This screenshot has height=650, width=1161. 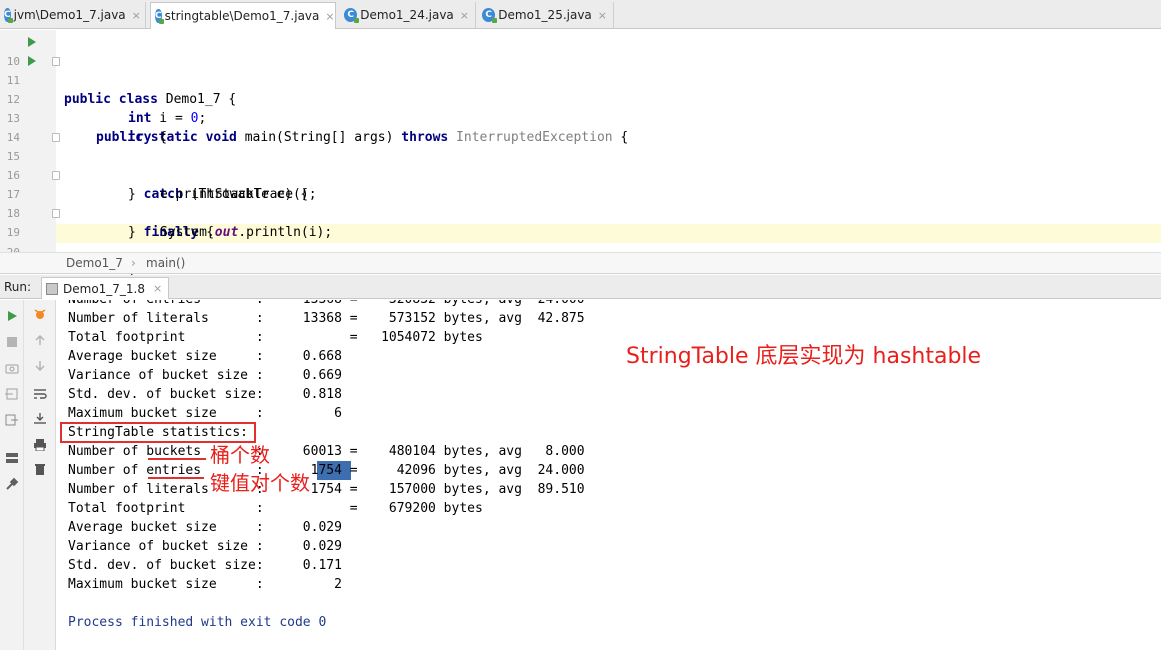 I want to click on code-line-10: 10 public class Demo1_7 {, so click(x=580, y=70).